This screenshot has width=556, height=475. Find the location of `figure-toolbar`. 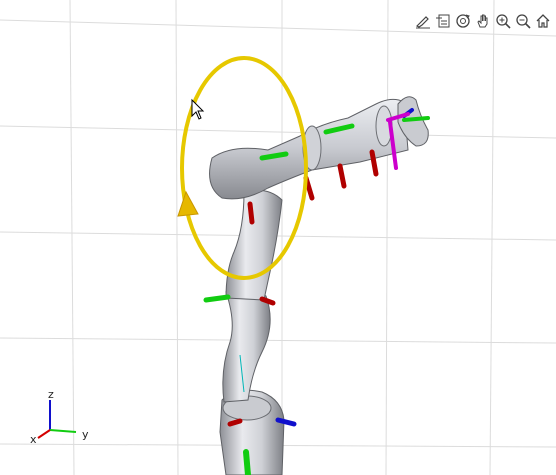

figure-toolbar is located at coordinates (483, 21).